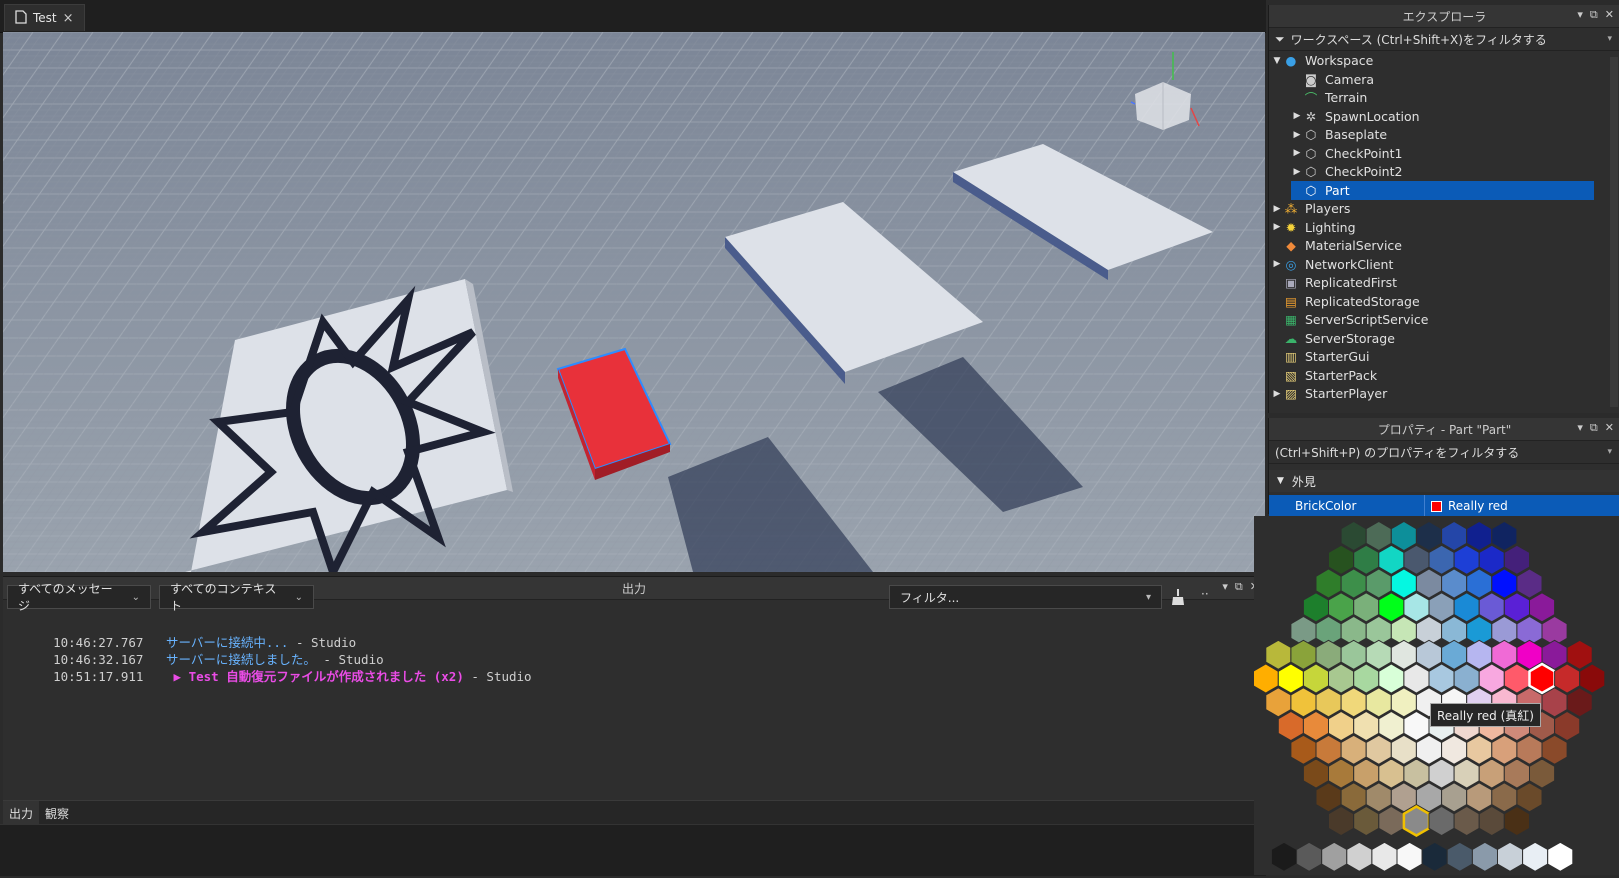 The width and height of the screenshot is (1619, 878). What do you see at coordinates (1444, 506) in the screenshot?
I see `property-row-brickcolor: BrickColor Really red` at bounding box center [1444, 506].